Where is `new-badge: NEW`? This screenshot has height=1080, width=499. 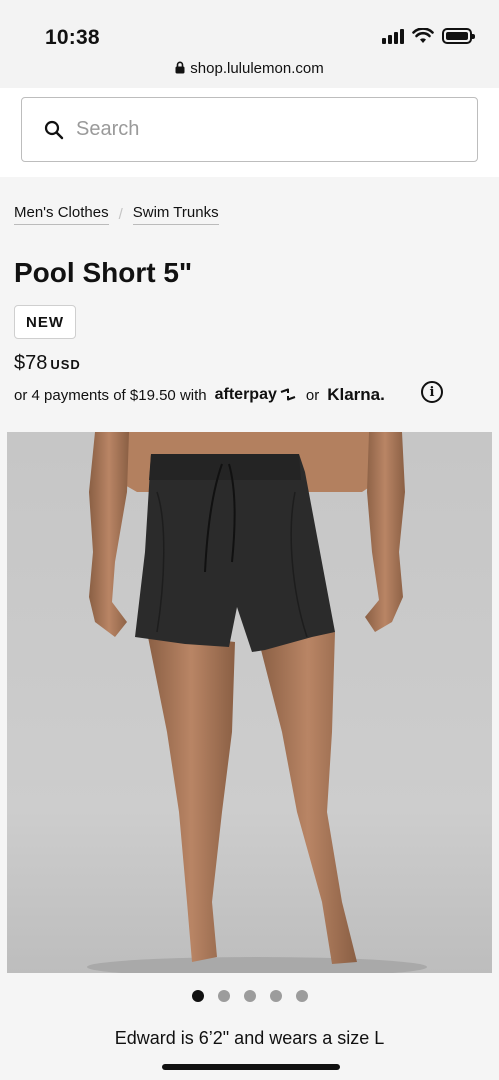
new-badge: NEW is located at coordinates (45, 322).